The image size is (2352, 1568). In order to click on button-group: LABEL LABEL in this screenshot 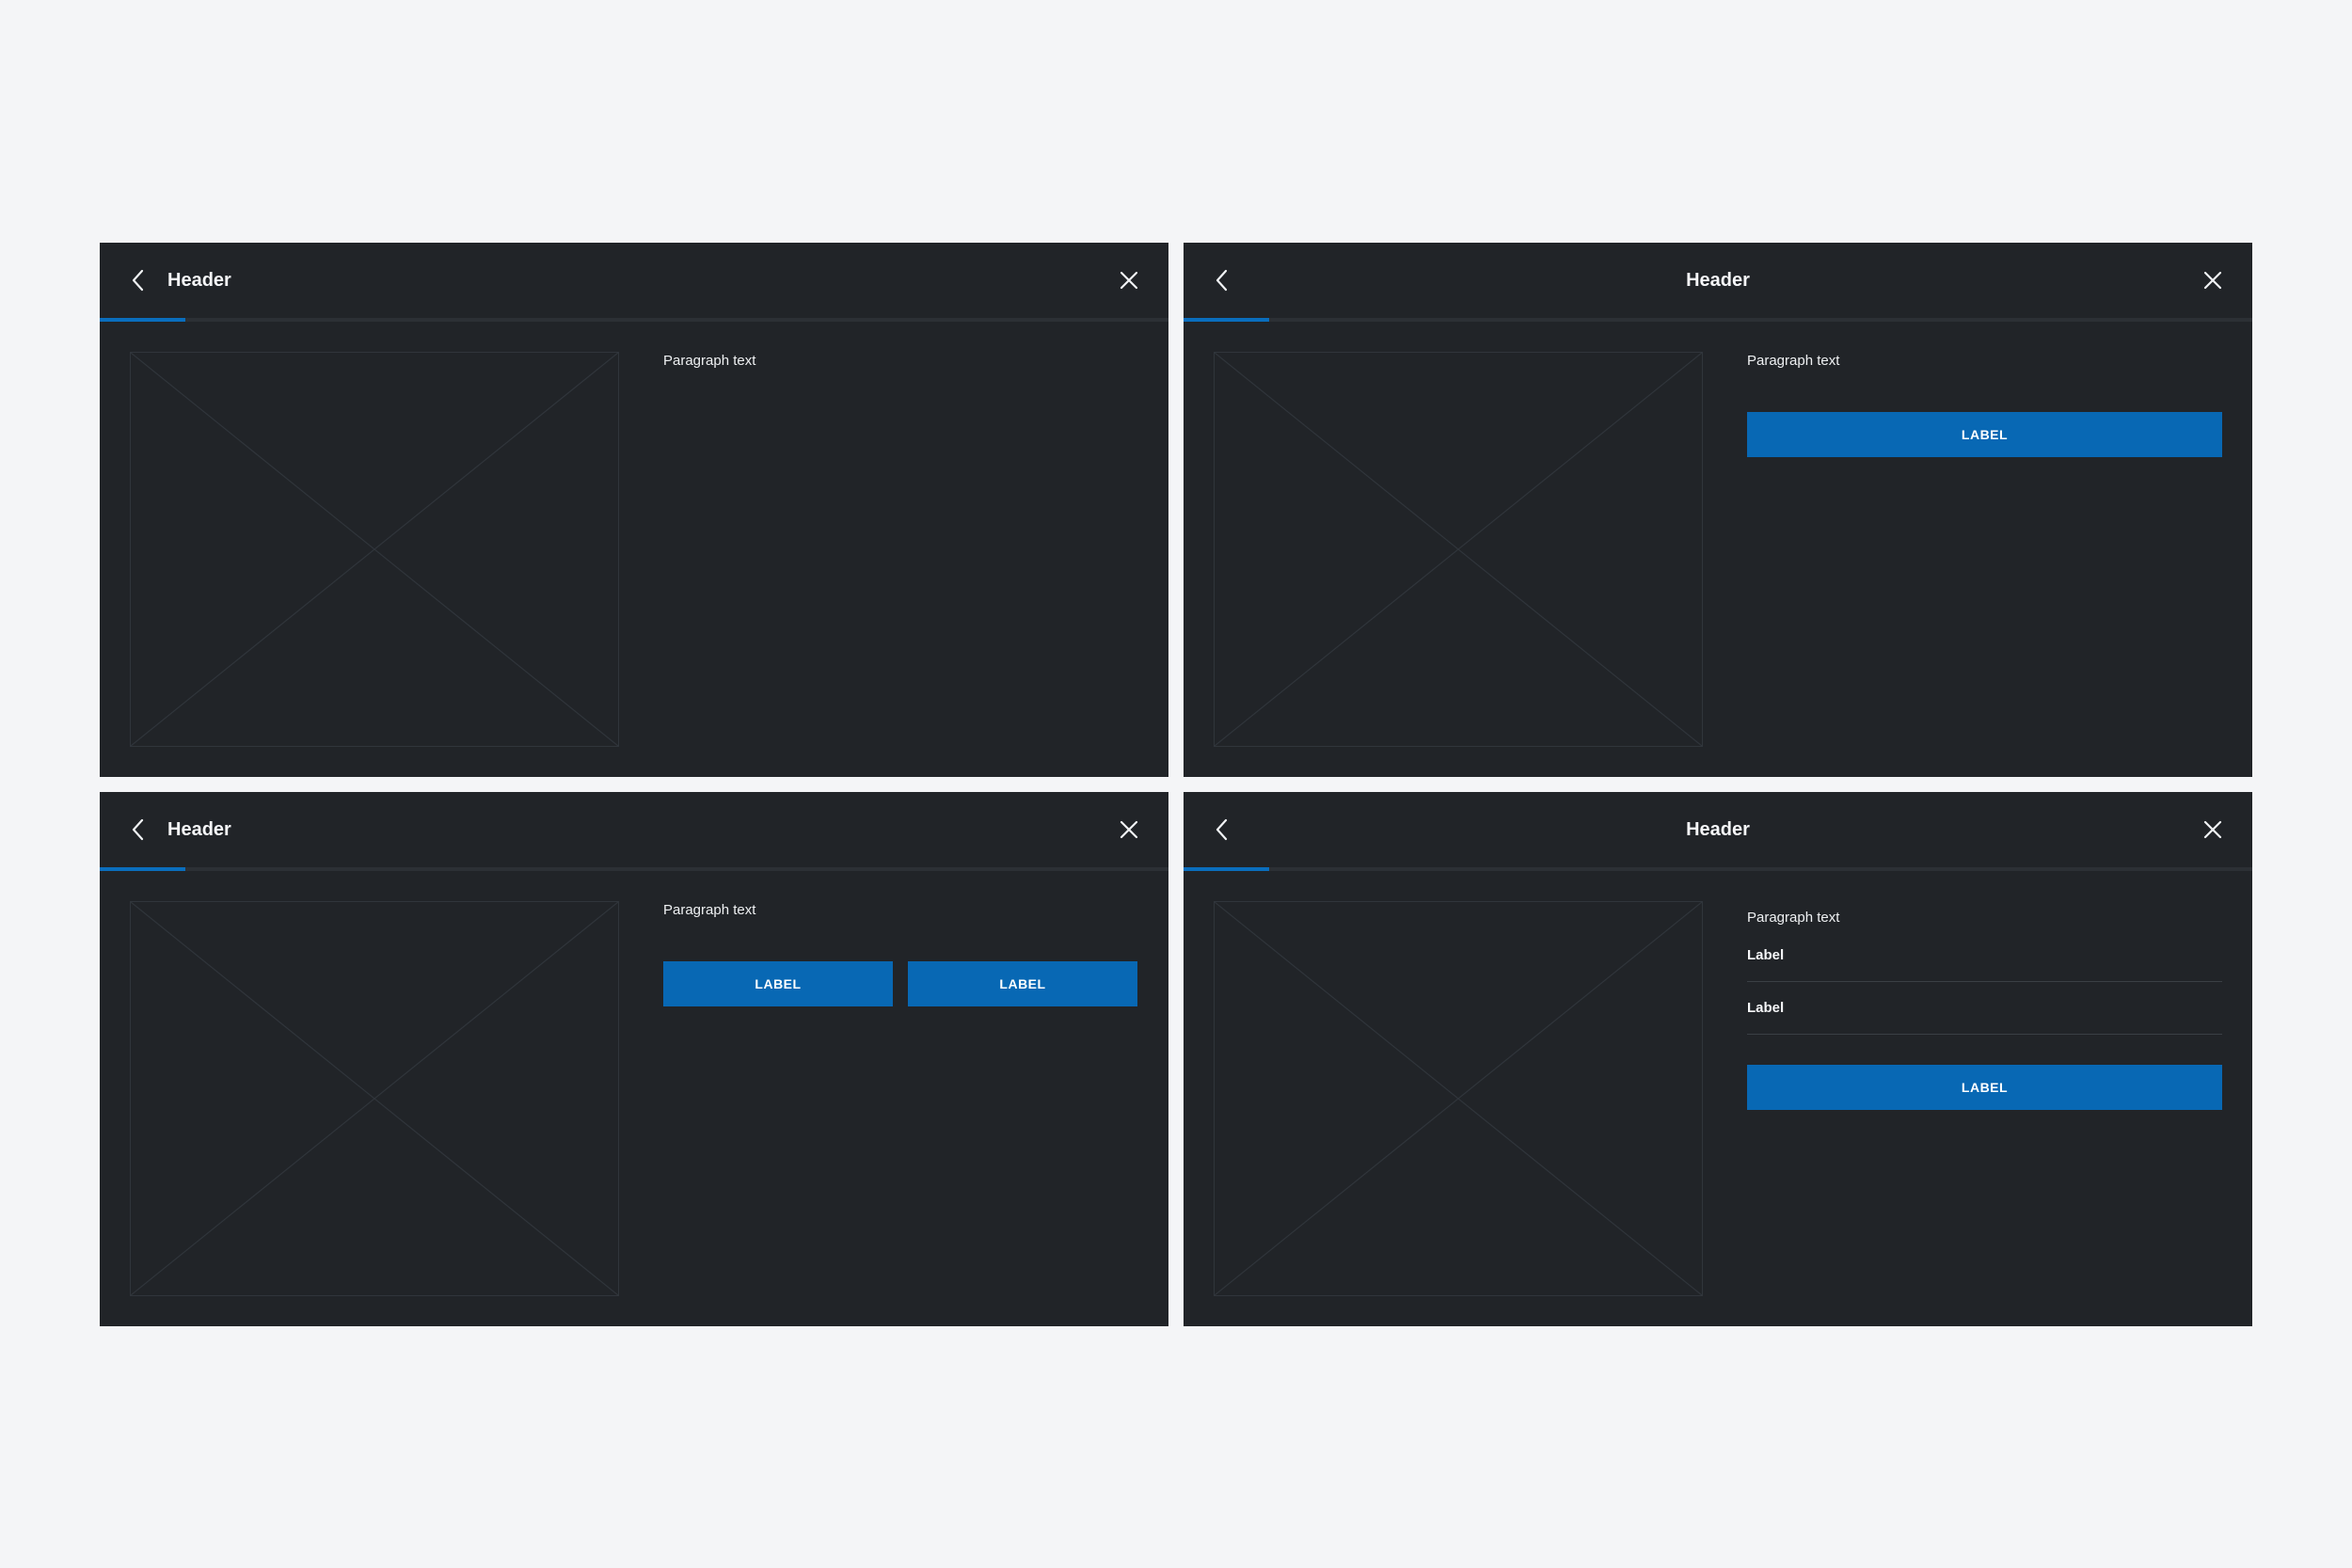, I will do `click(900, 983)`.